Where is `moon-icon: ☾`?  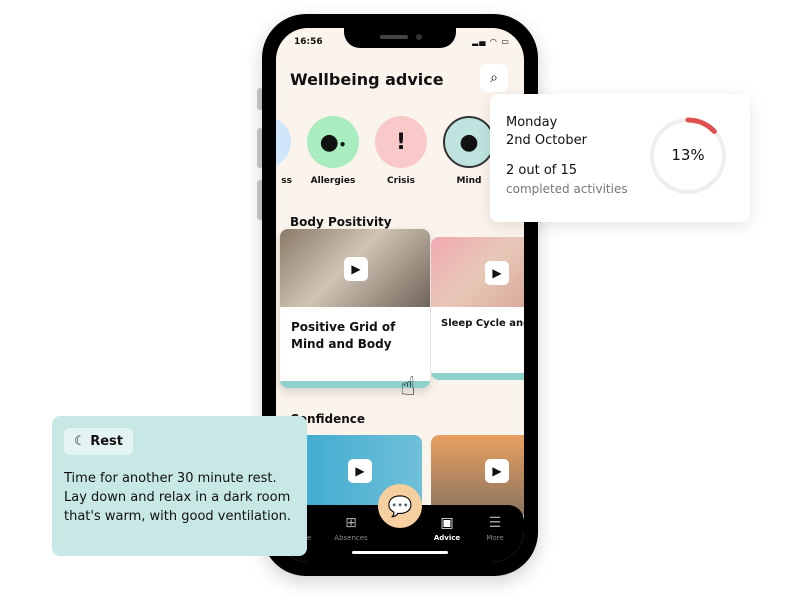
moon-icon: ☾ is located at coordinates (82, 441).